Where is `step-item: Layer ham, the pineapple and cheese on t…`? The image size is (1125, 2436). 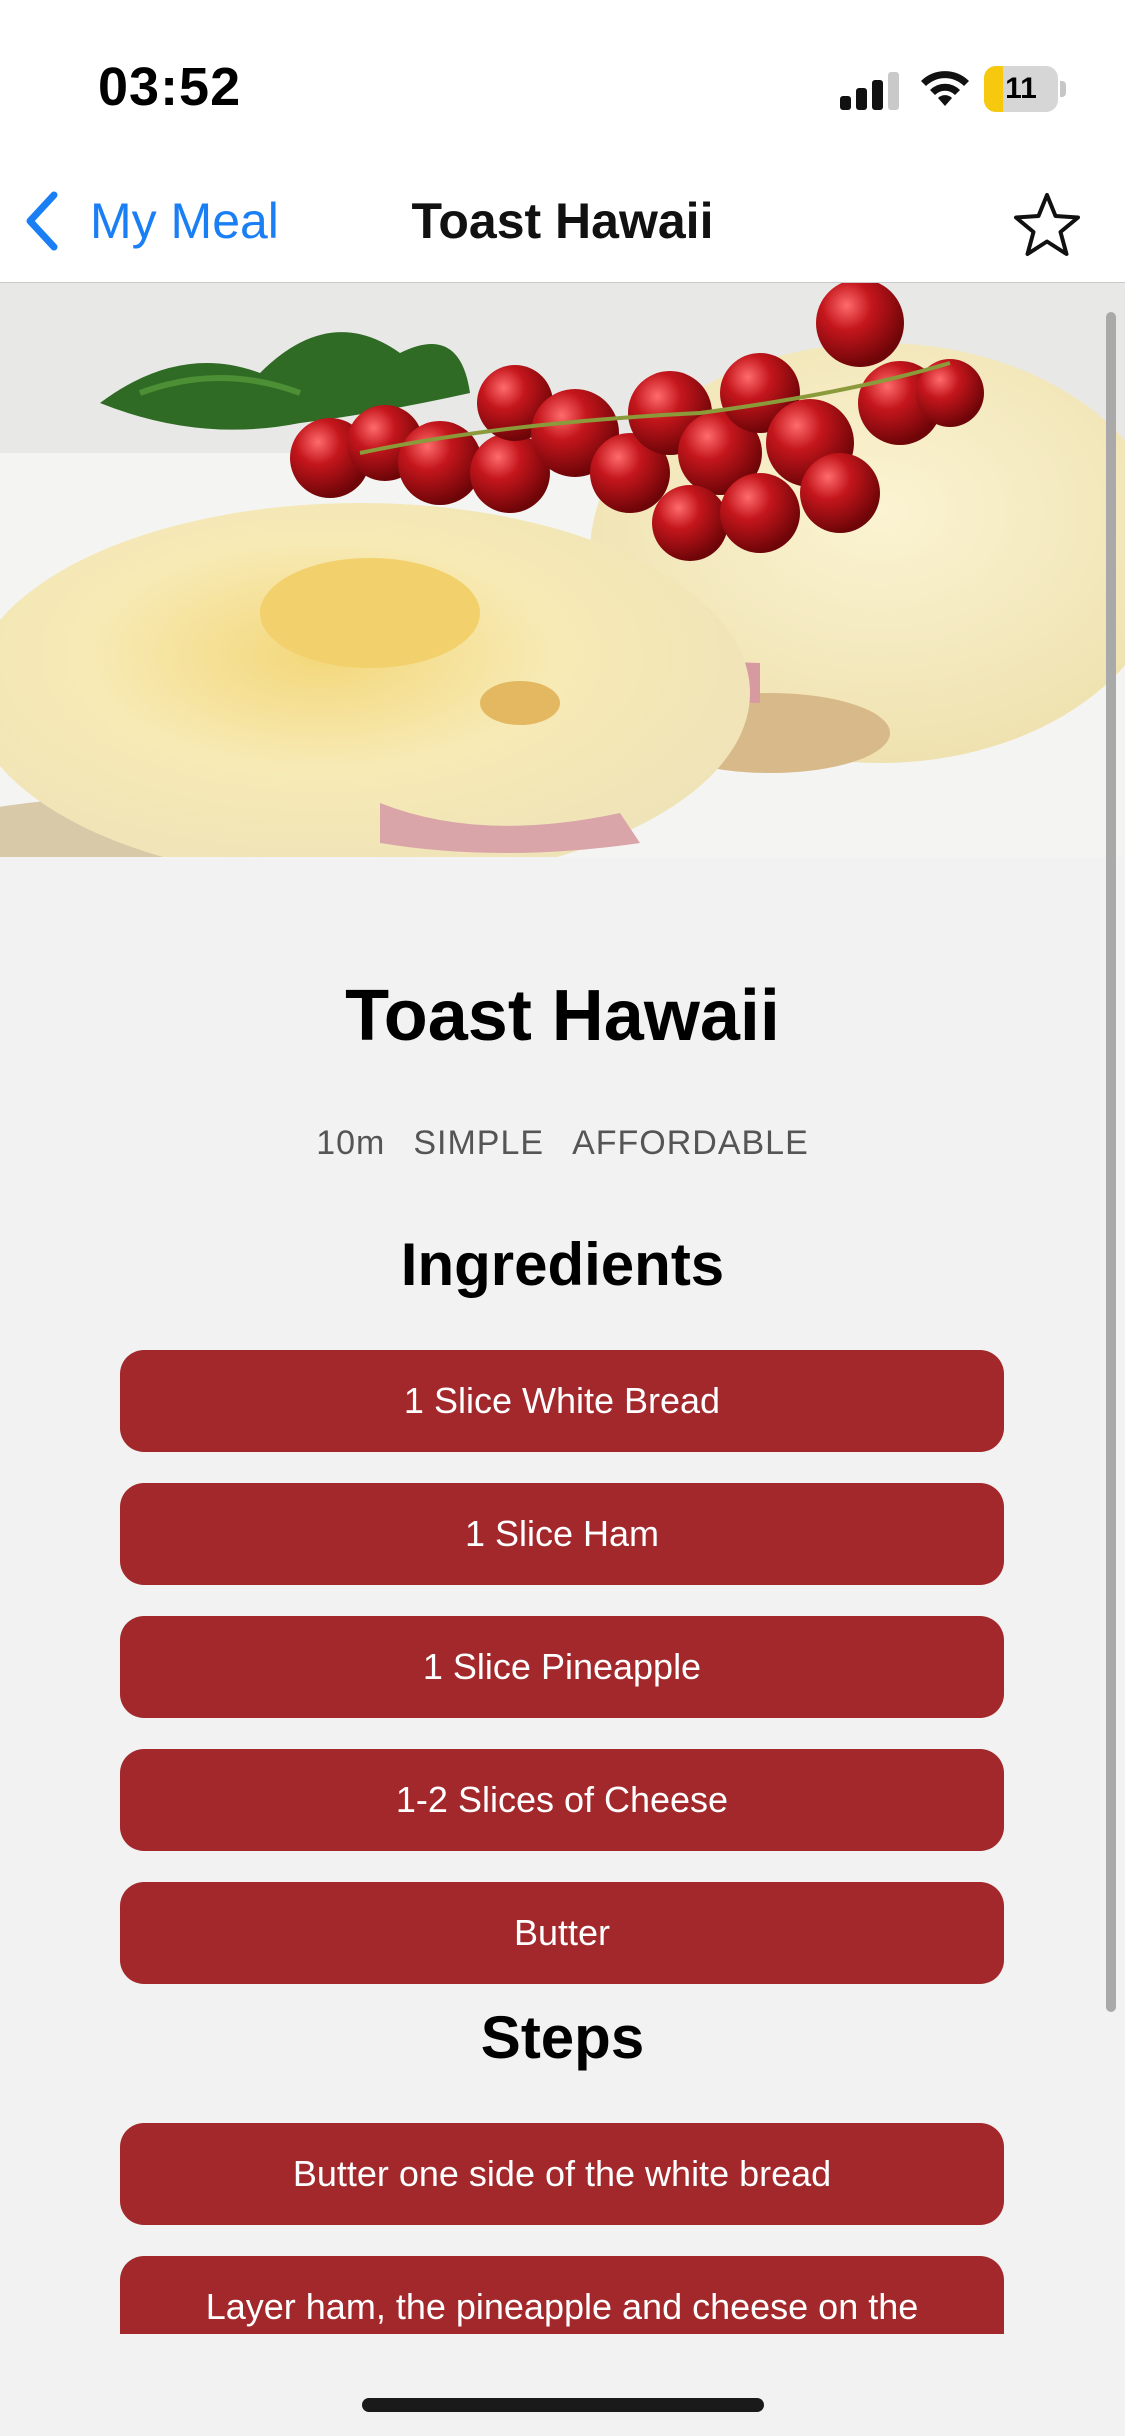 step-item: Layer ham, the pineapple and cheese on t… is located at coordinates (562, 2295).